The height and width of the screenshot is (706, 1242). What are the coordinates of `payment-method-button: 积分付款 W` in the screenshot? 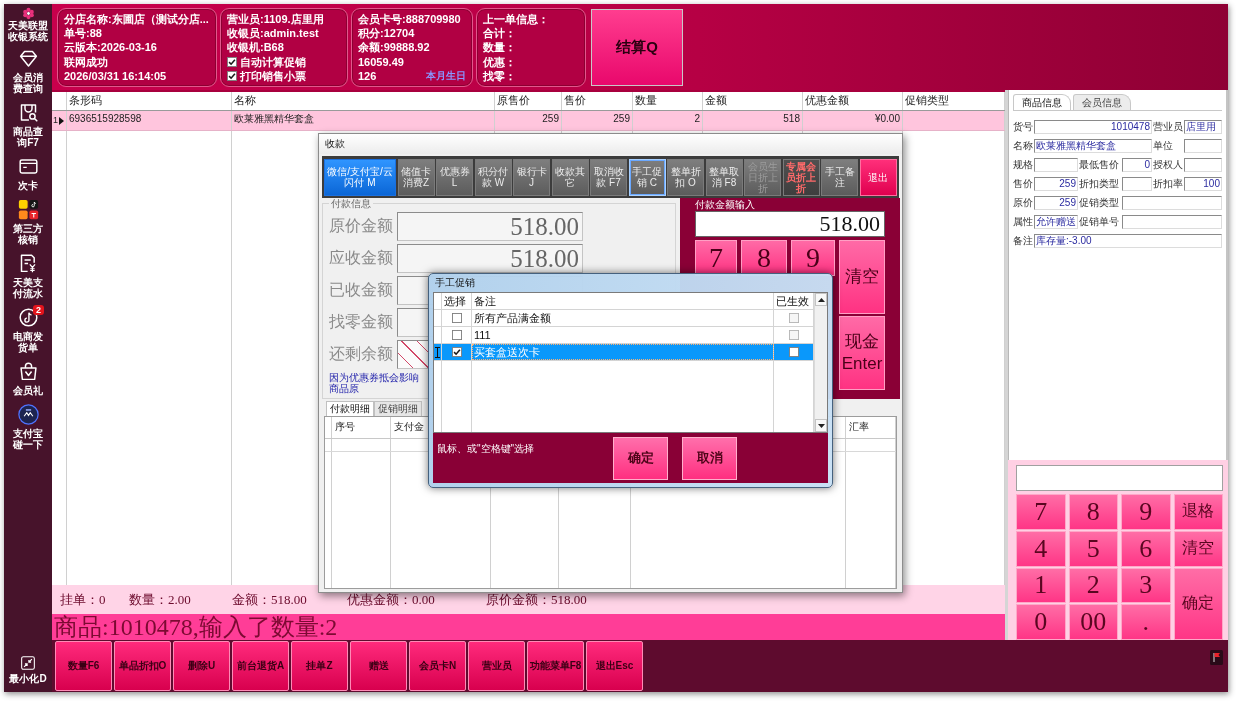 It's located at (493, 177).